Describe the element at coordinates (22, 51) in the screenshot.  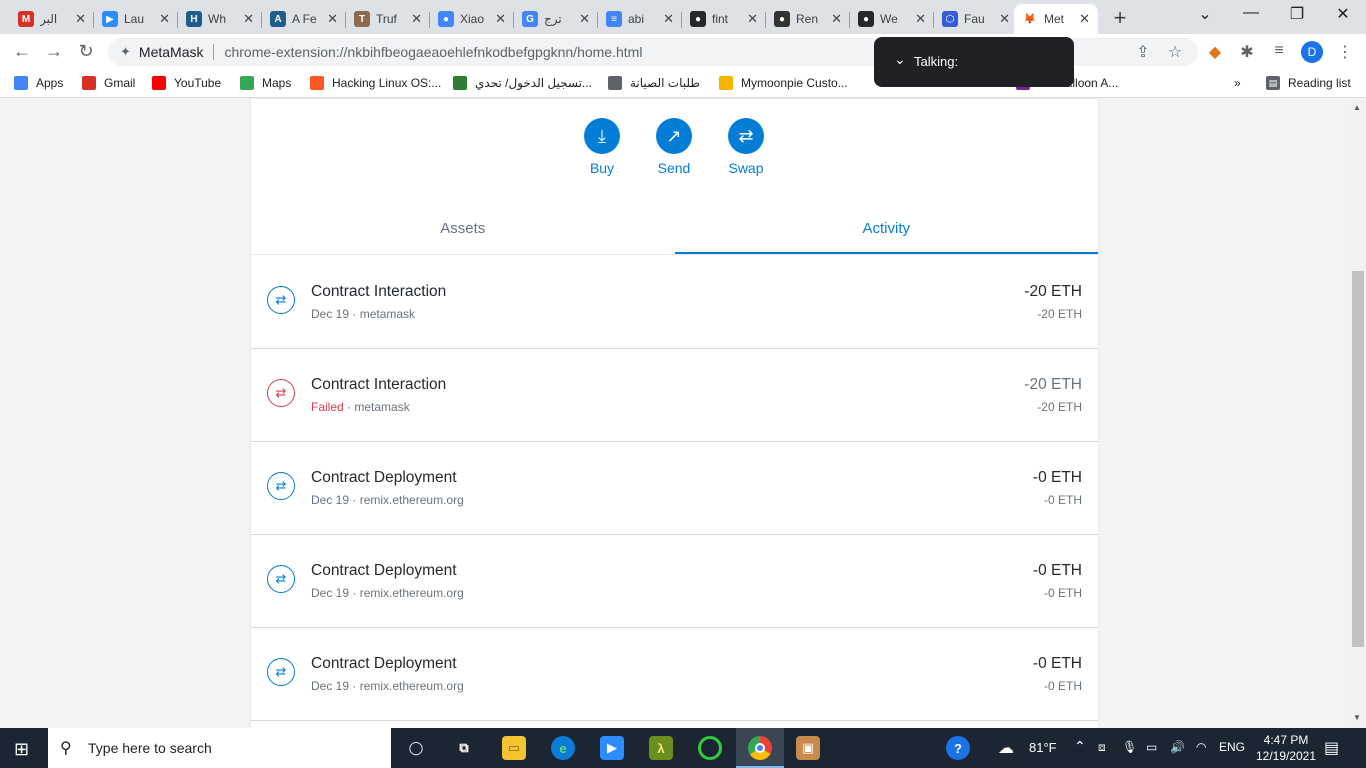
I see `back-icon: ←` at that location.